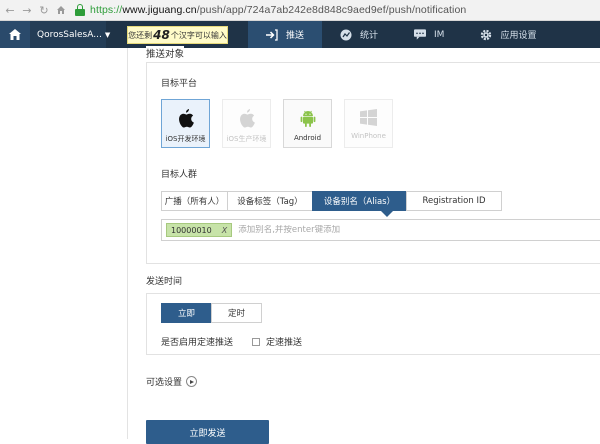 The image size is (600, 444). What do you see at coordinates (373, 324) in the screenshot?
I see `send-time-card: 立即 定时 是否启用定速推送 定速推送` at bounding box center [373, 324].